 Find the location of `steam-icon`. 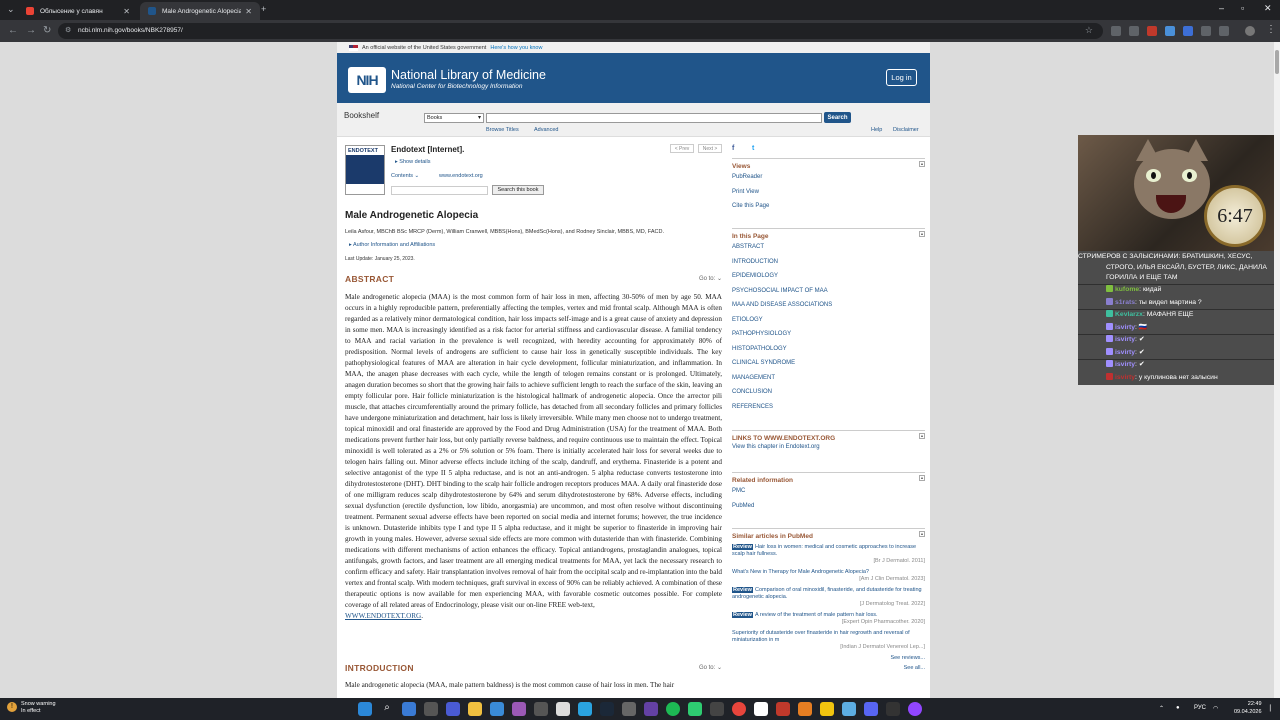

steam-icon is located at coordinates (607, 709).